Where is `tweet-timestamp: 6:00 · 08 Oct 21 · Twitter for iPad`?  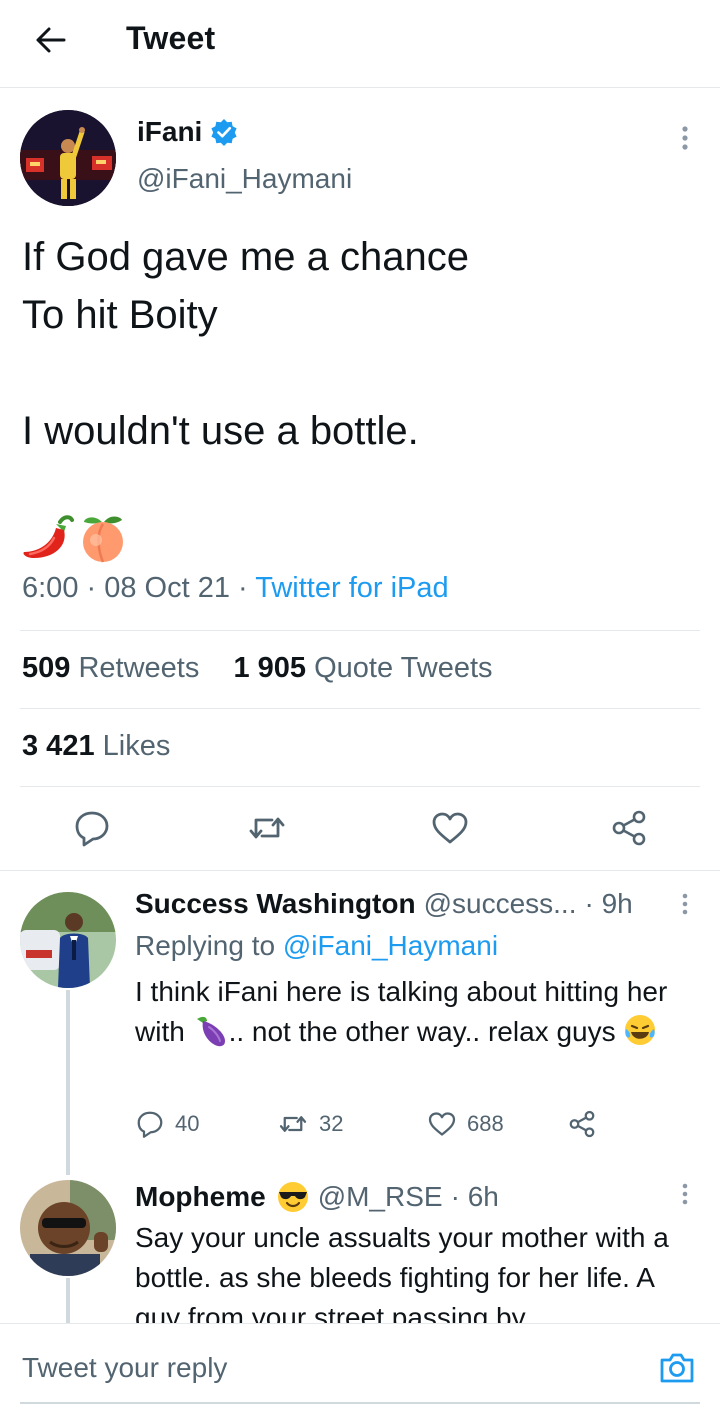
tweet-timestamp: 6:00 · 08 Oct 21 · Twitter for iPad is located at coordinates (235, 588).